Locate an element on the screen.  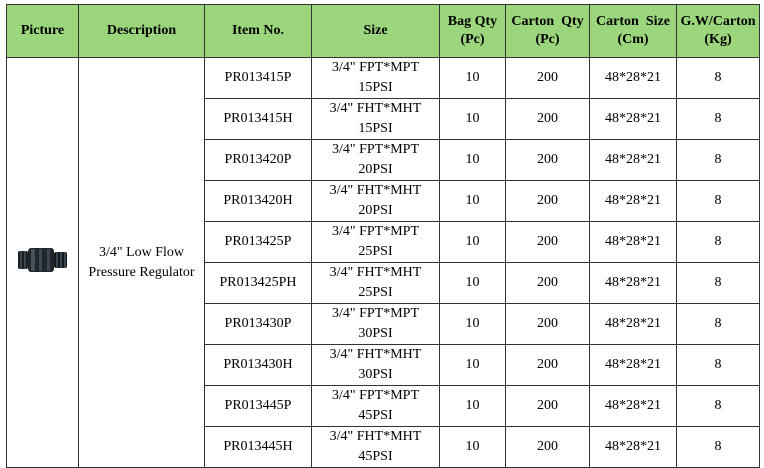
header-size-label: Size is located at coordinates (375, 30).